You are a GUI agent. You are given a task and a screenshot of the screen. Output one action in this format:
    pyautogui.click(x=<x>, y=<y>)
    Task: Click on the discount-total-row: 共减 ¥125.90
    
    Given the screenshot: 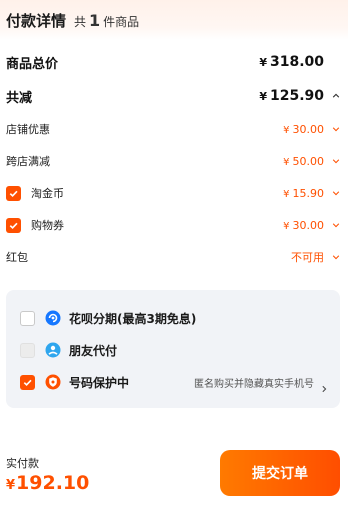 What is the action you would take?
    pyautogui.click(x=174, y=96)
    